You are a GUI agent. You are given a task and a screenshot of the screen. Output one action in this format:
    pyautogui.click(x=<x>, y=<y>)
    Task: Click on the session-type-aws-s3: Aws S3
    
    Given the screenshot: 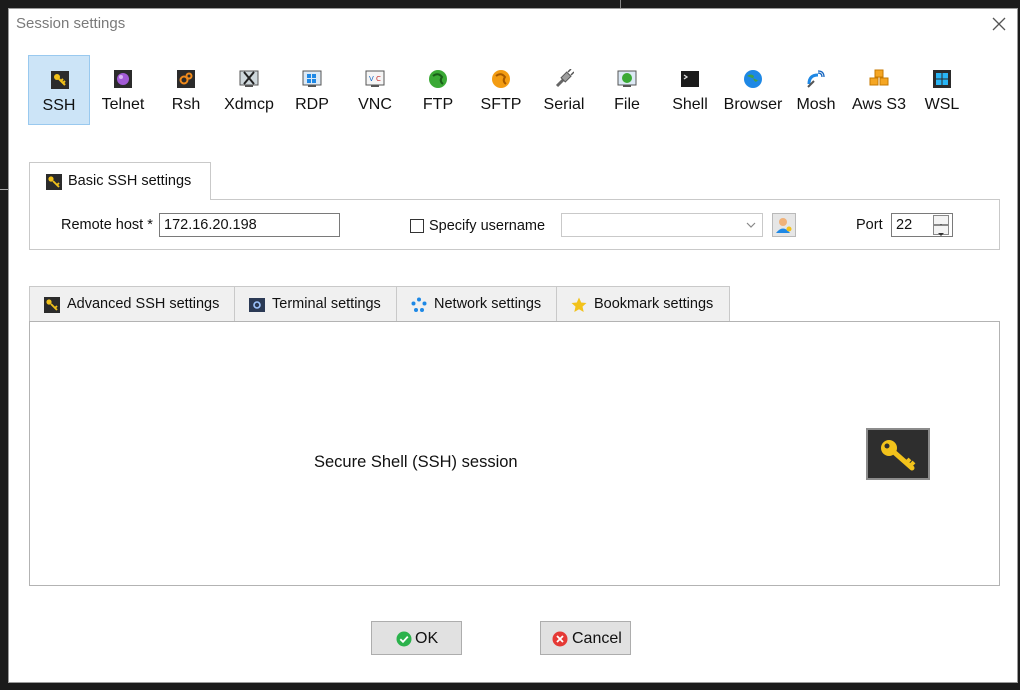 What is the action you would take?
    pyautogui.click(x=879, y=90)
    